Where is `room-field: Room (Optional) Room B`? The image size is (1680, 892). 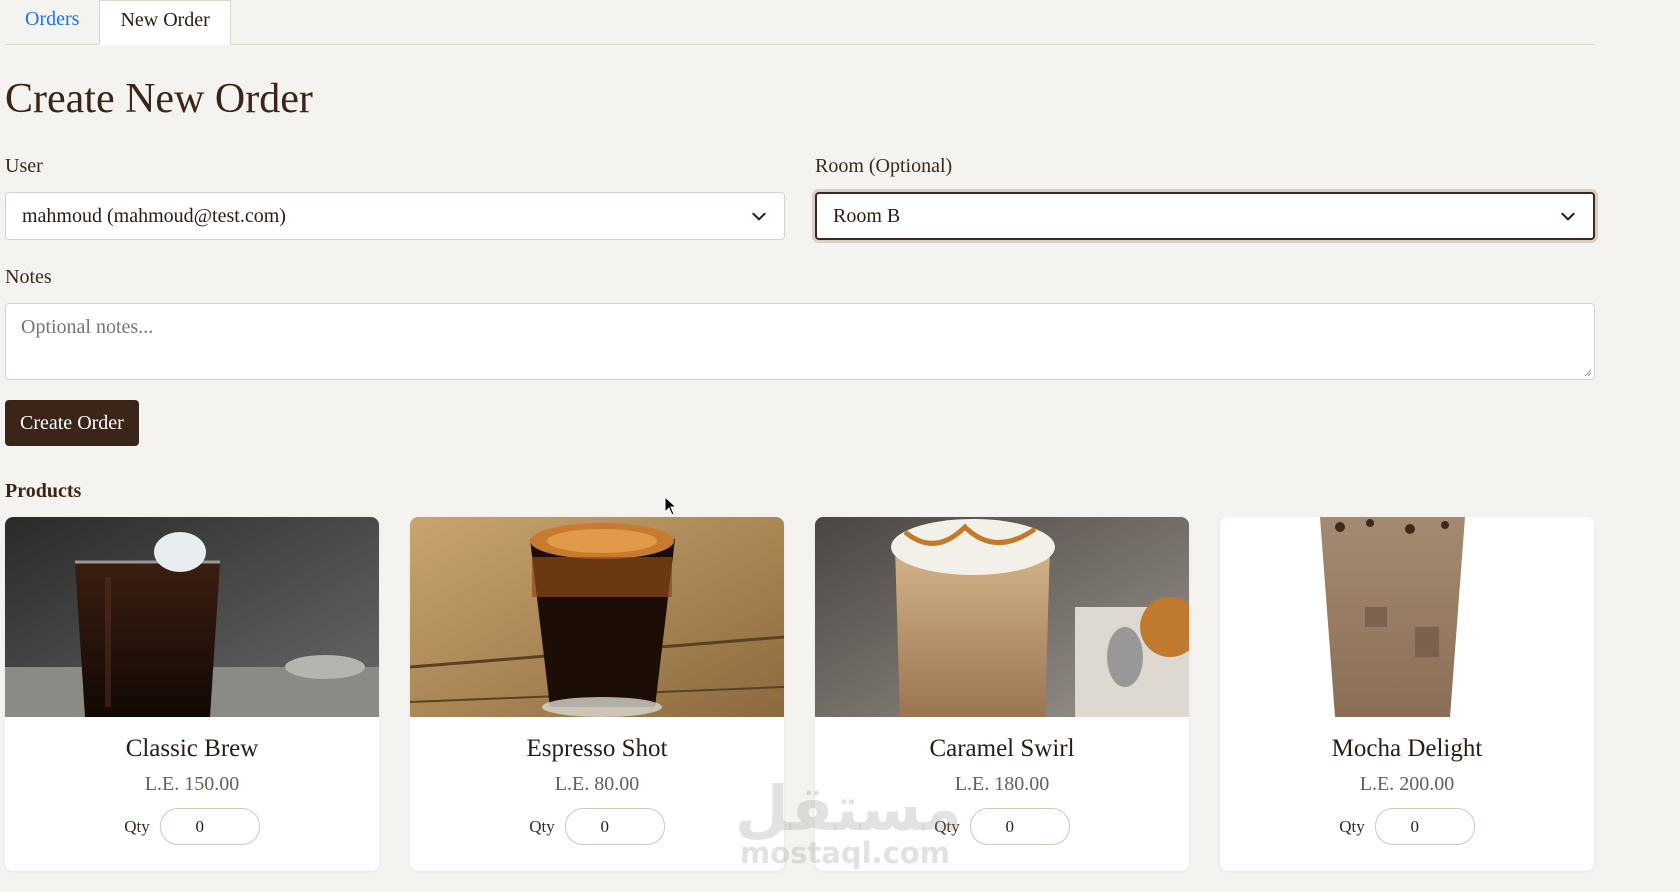
room-field: Room (Optional) Room B is located at coordinates (1205, 197).